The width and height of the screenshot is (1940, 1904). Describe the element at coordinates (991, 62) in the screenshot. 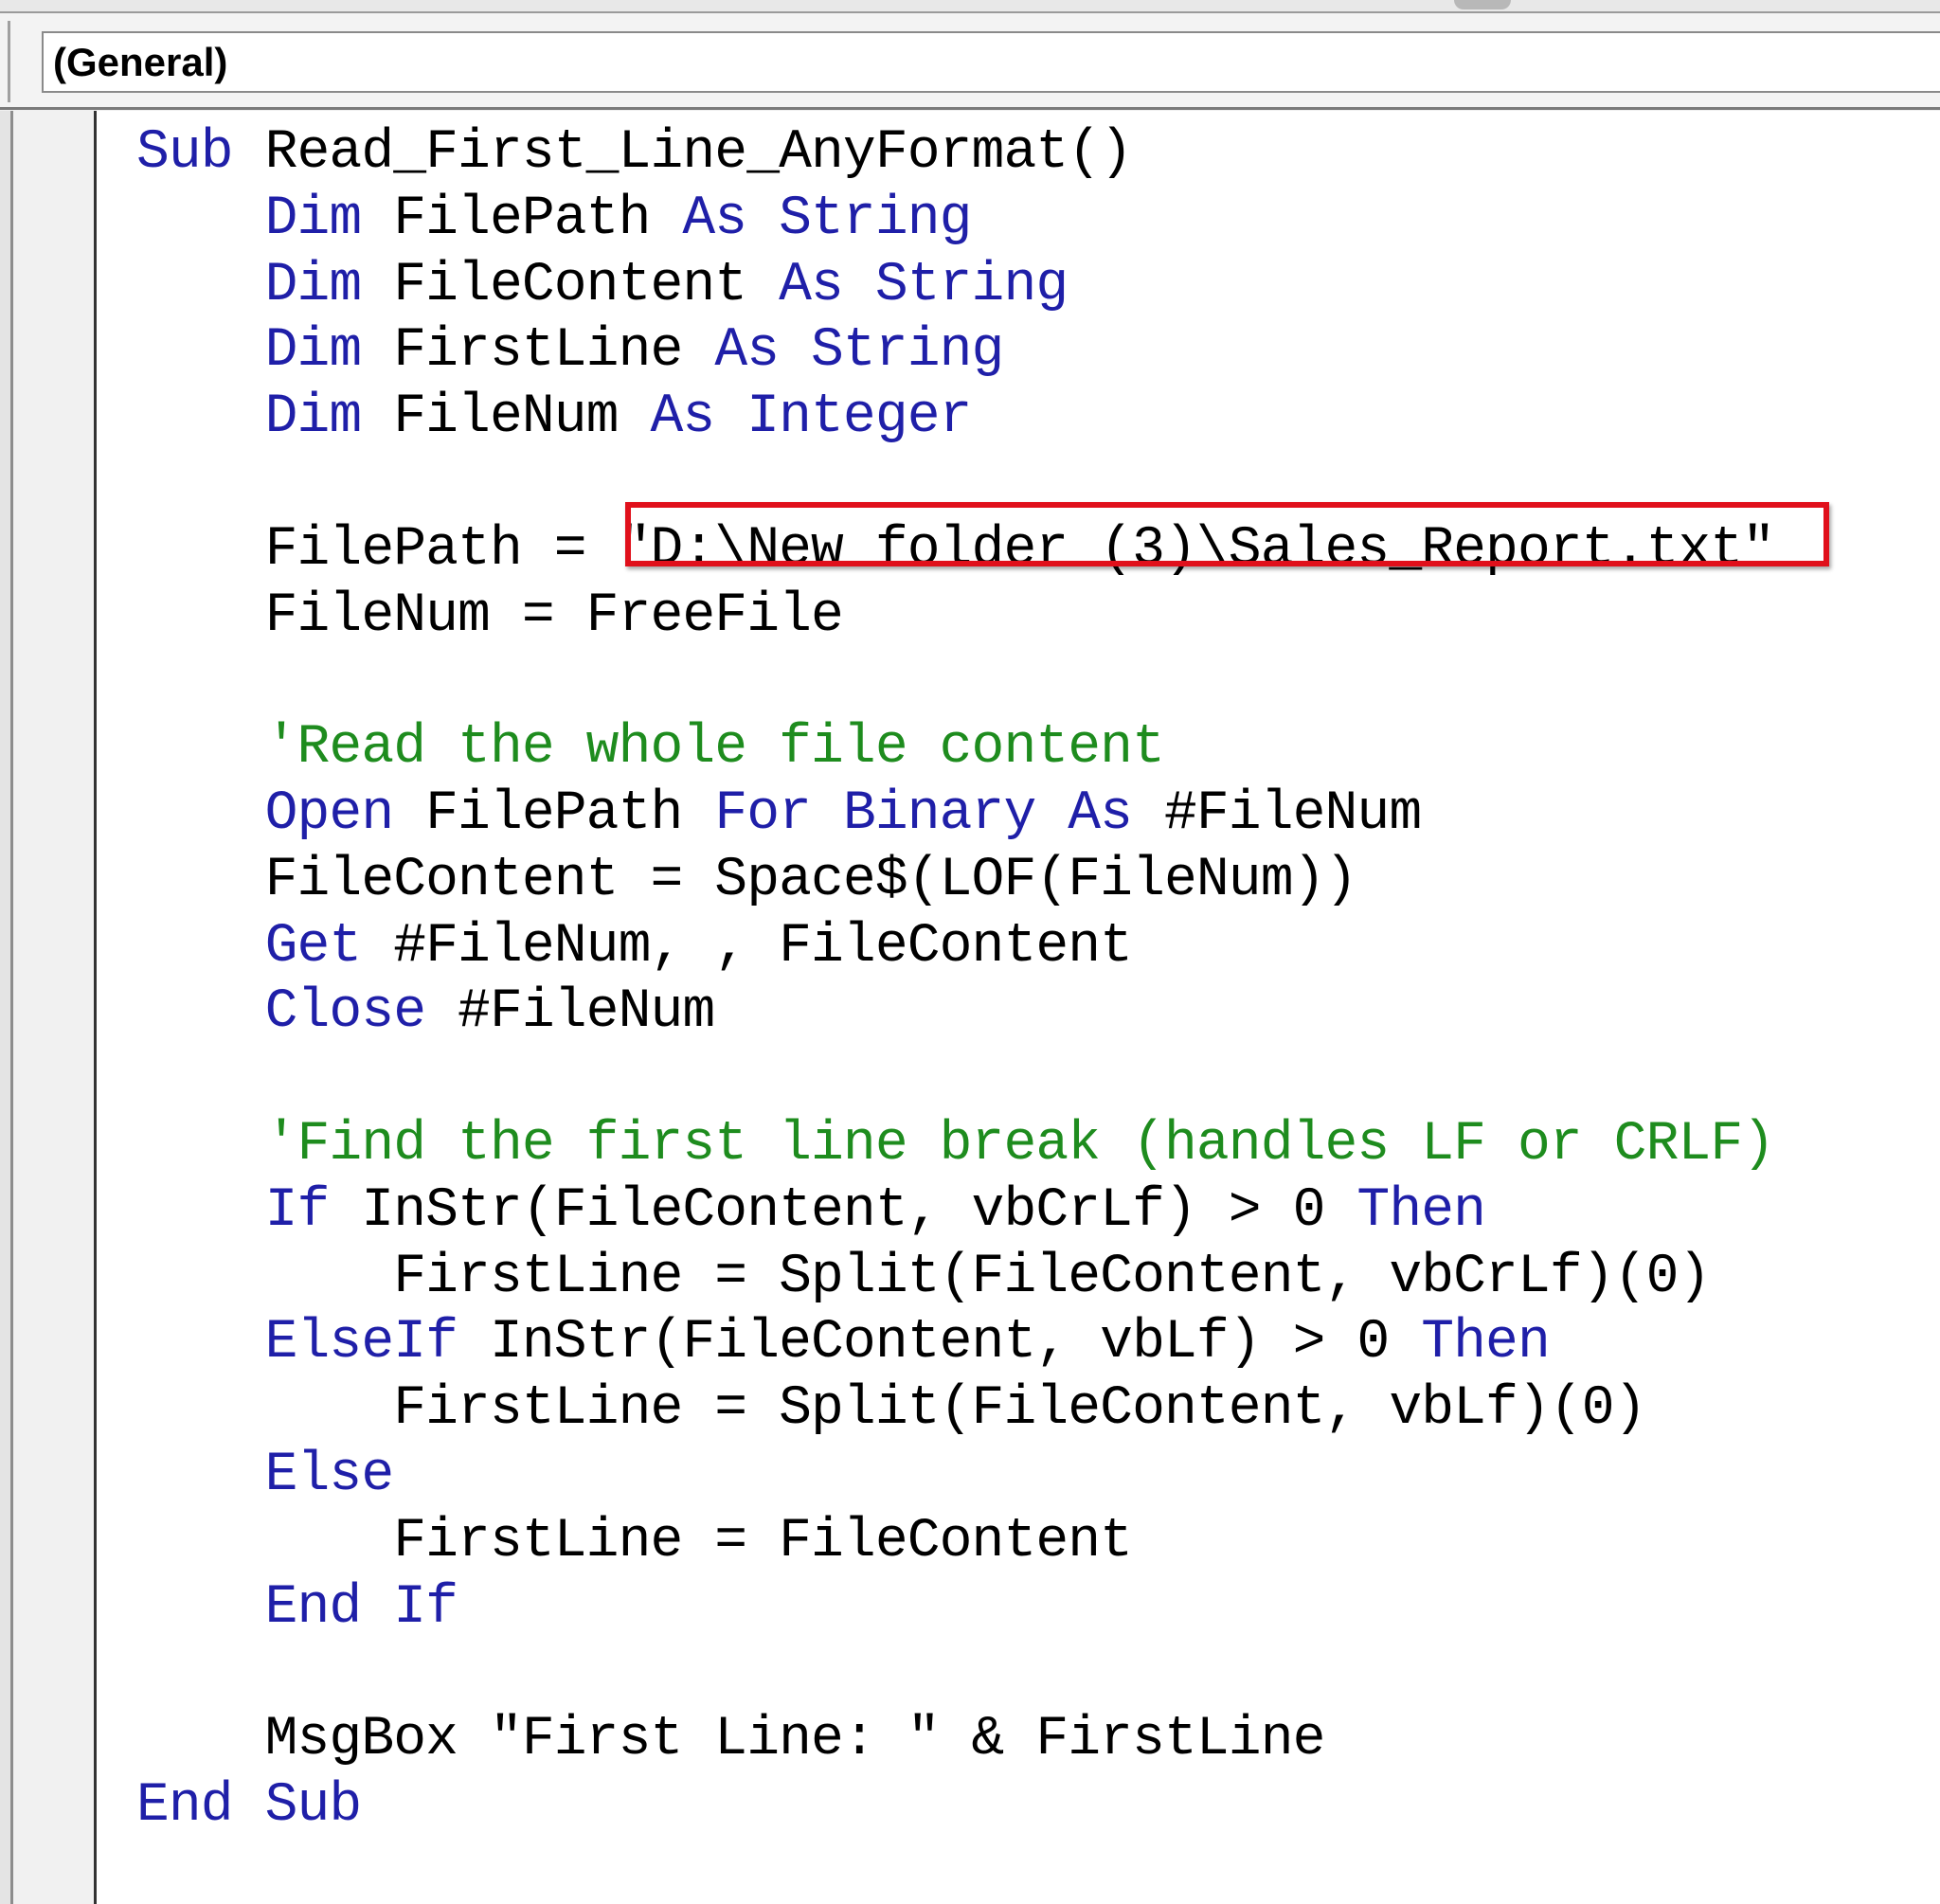

I see `object-dropdown: (General)` at that location.